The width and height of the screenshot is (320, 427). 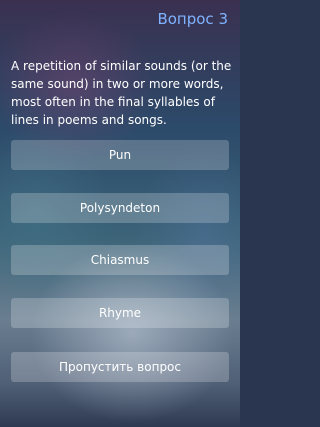 I want to click on answer-button-chiasmus: Chiasmus, so click(x=120, y=260).